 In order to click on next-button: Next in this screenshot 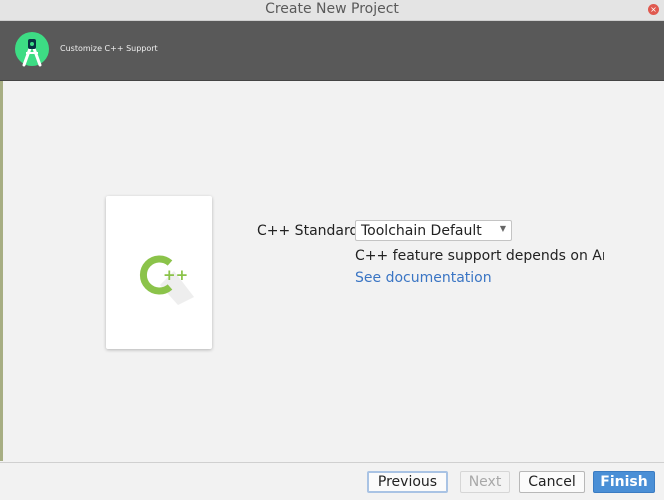, I will do `click(485, 482)`.